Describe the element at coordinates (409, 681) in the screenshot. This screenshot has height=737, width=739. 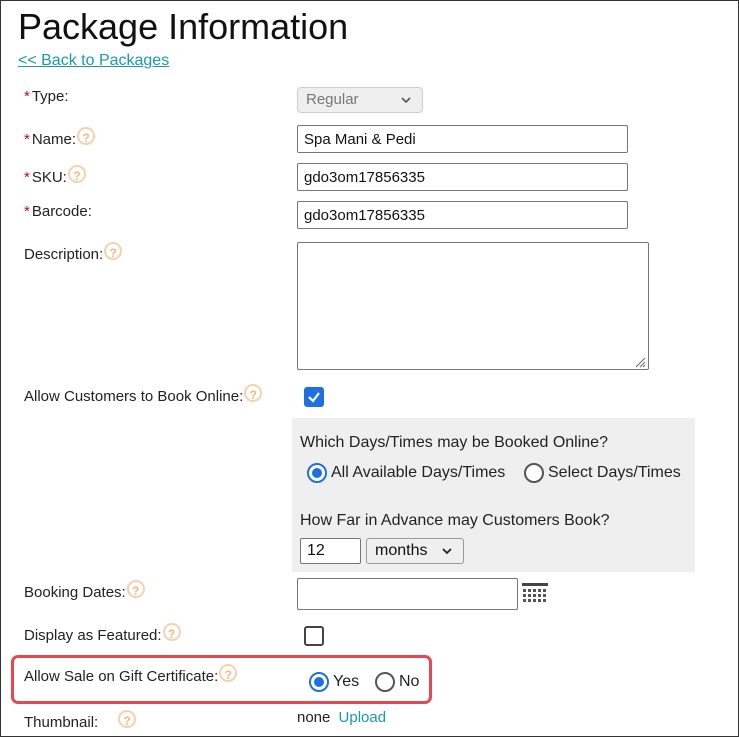
I see `gift-no-label: No` at that location.